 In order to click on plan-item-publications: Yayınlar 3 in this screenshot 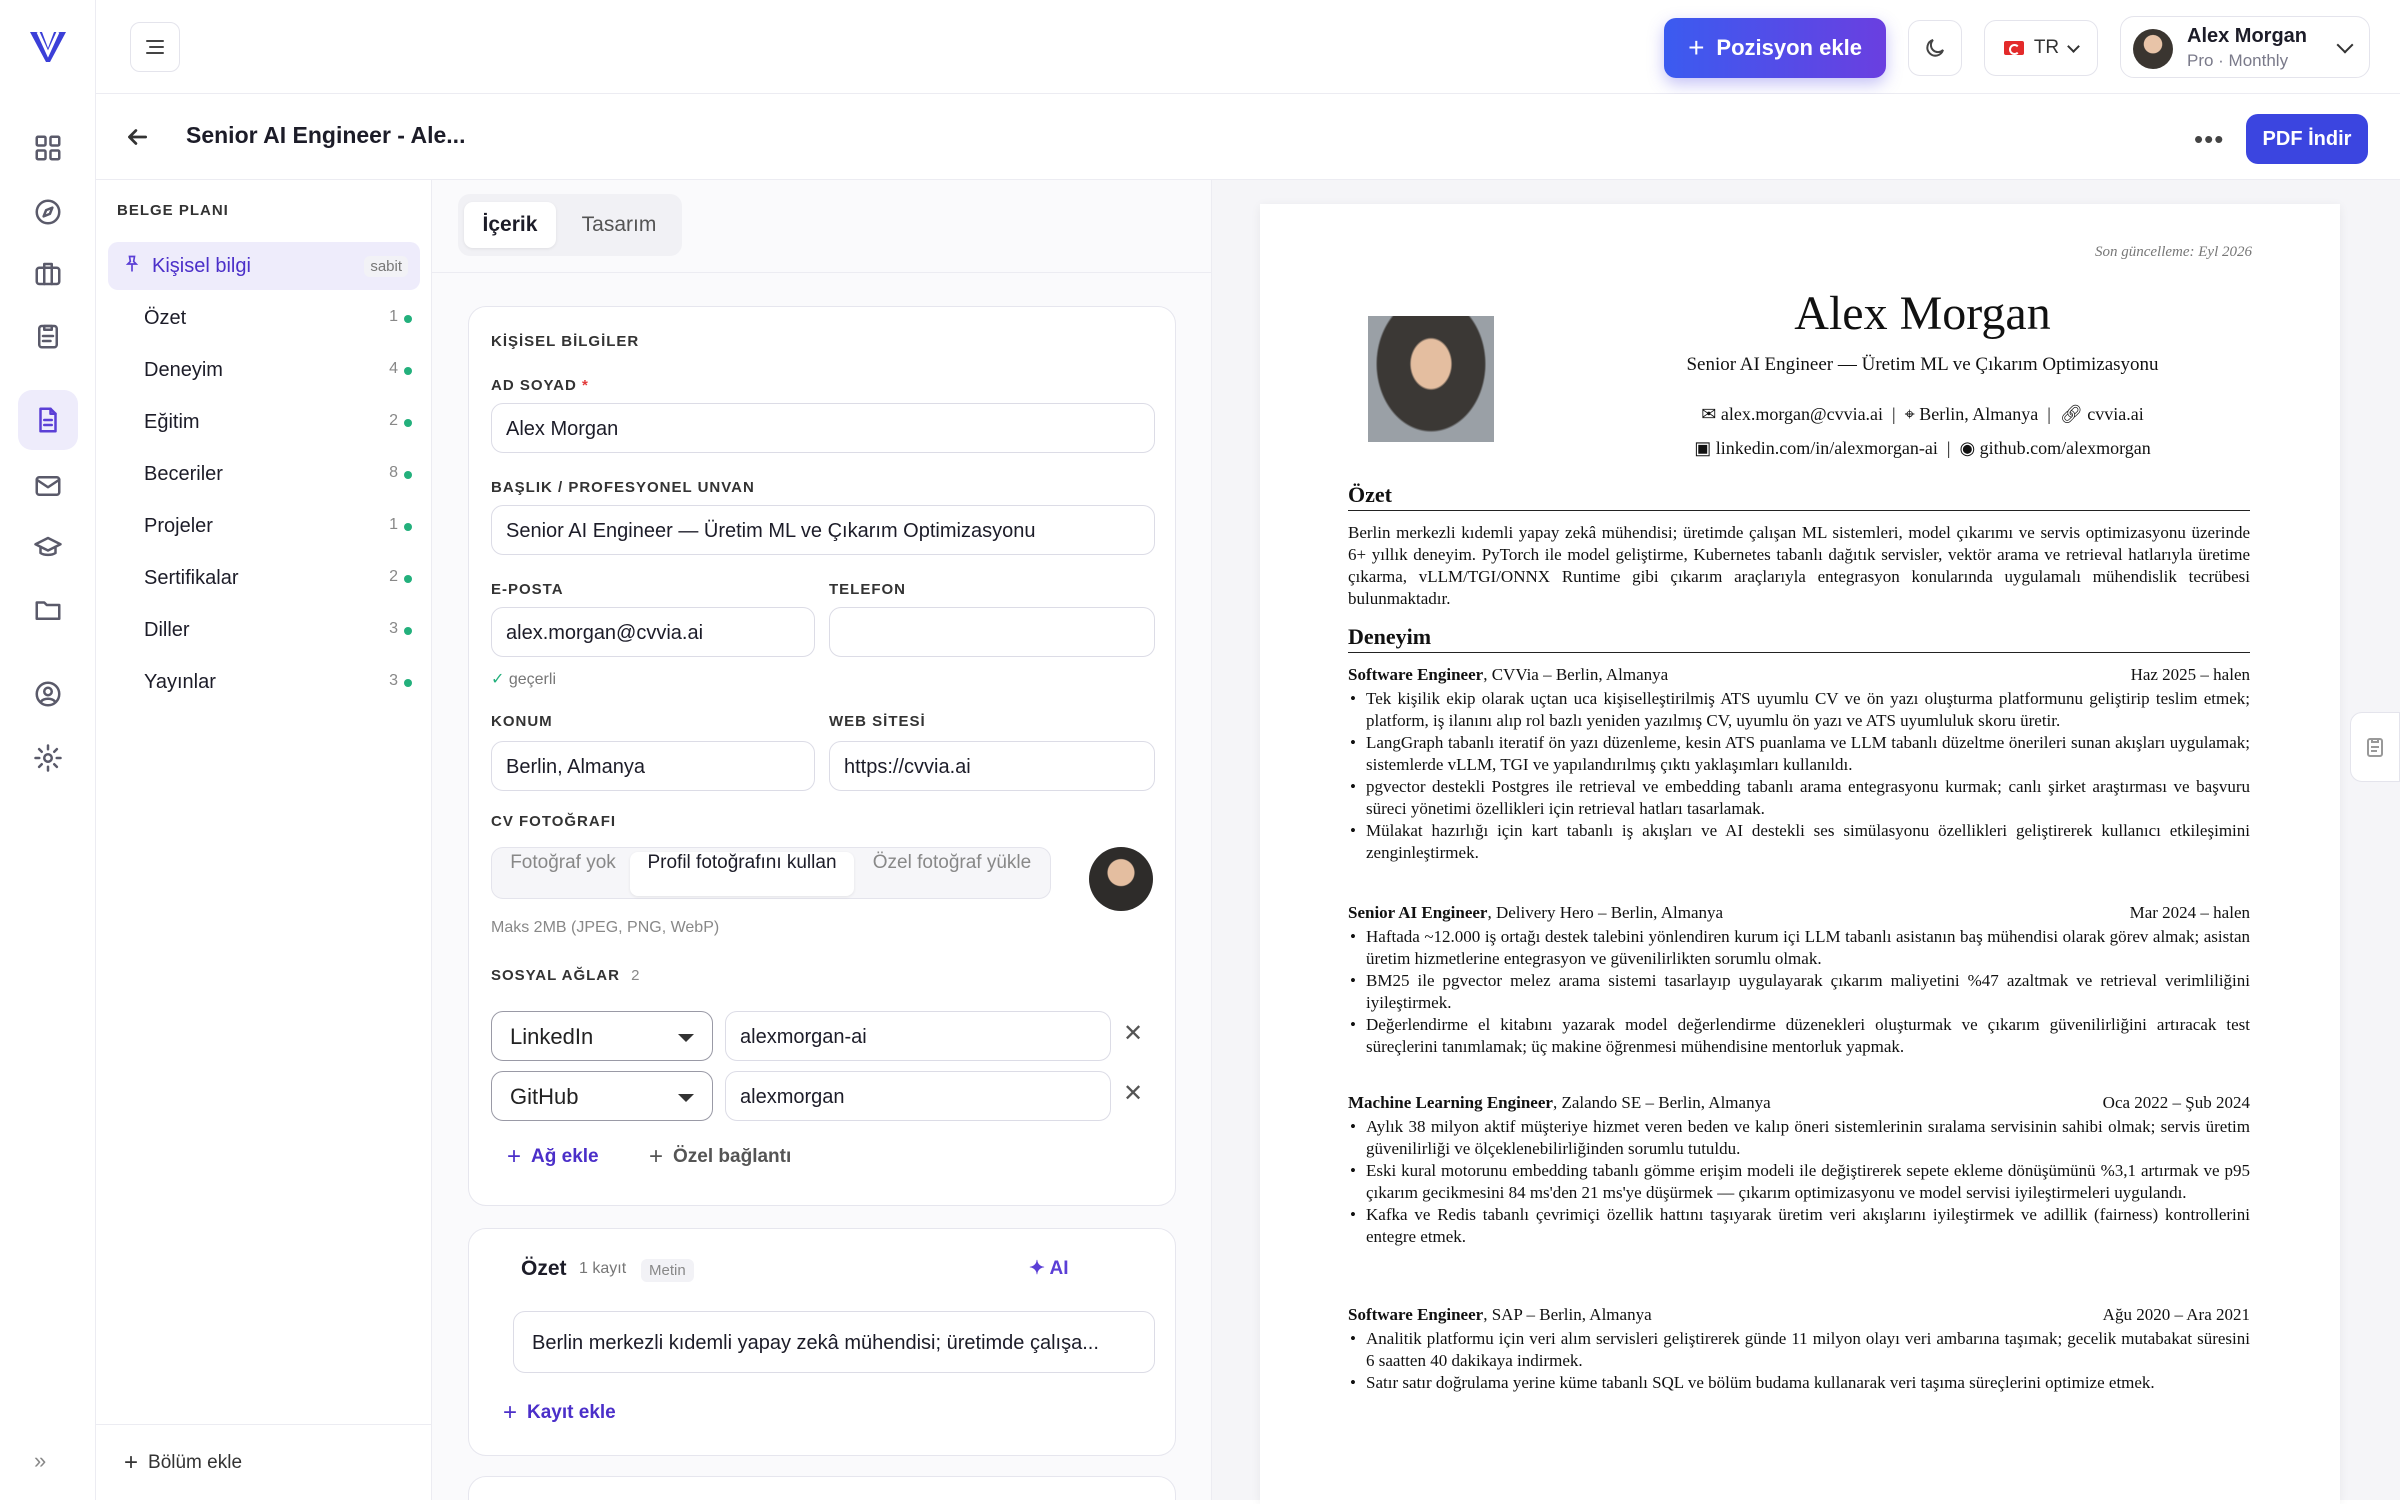, I will do `click(264, 682)`.